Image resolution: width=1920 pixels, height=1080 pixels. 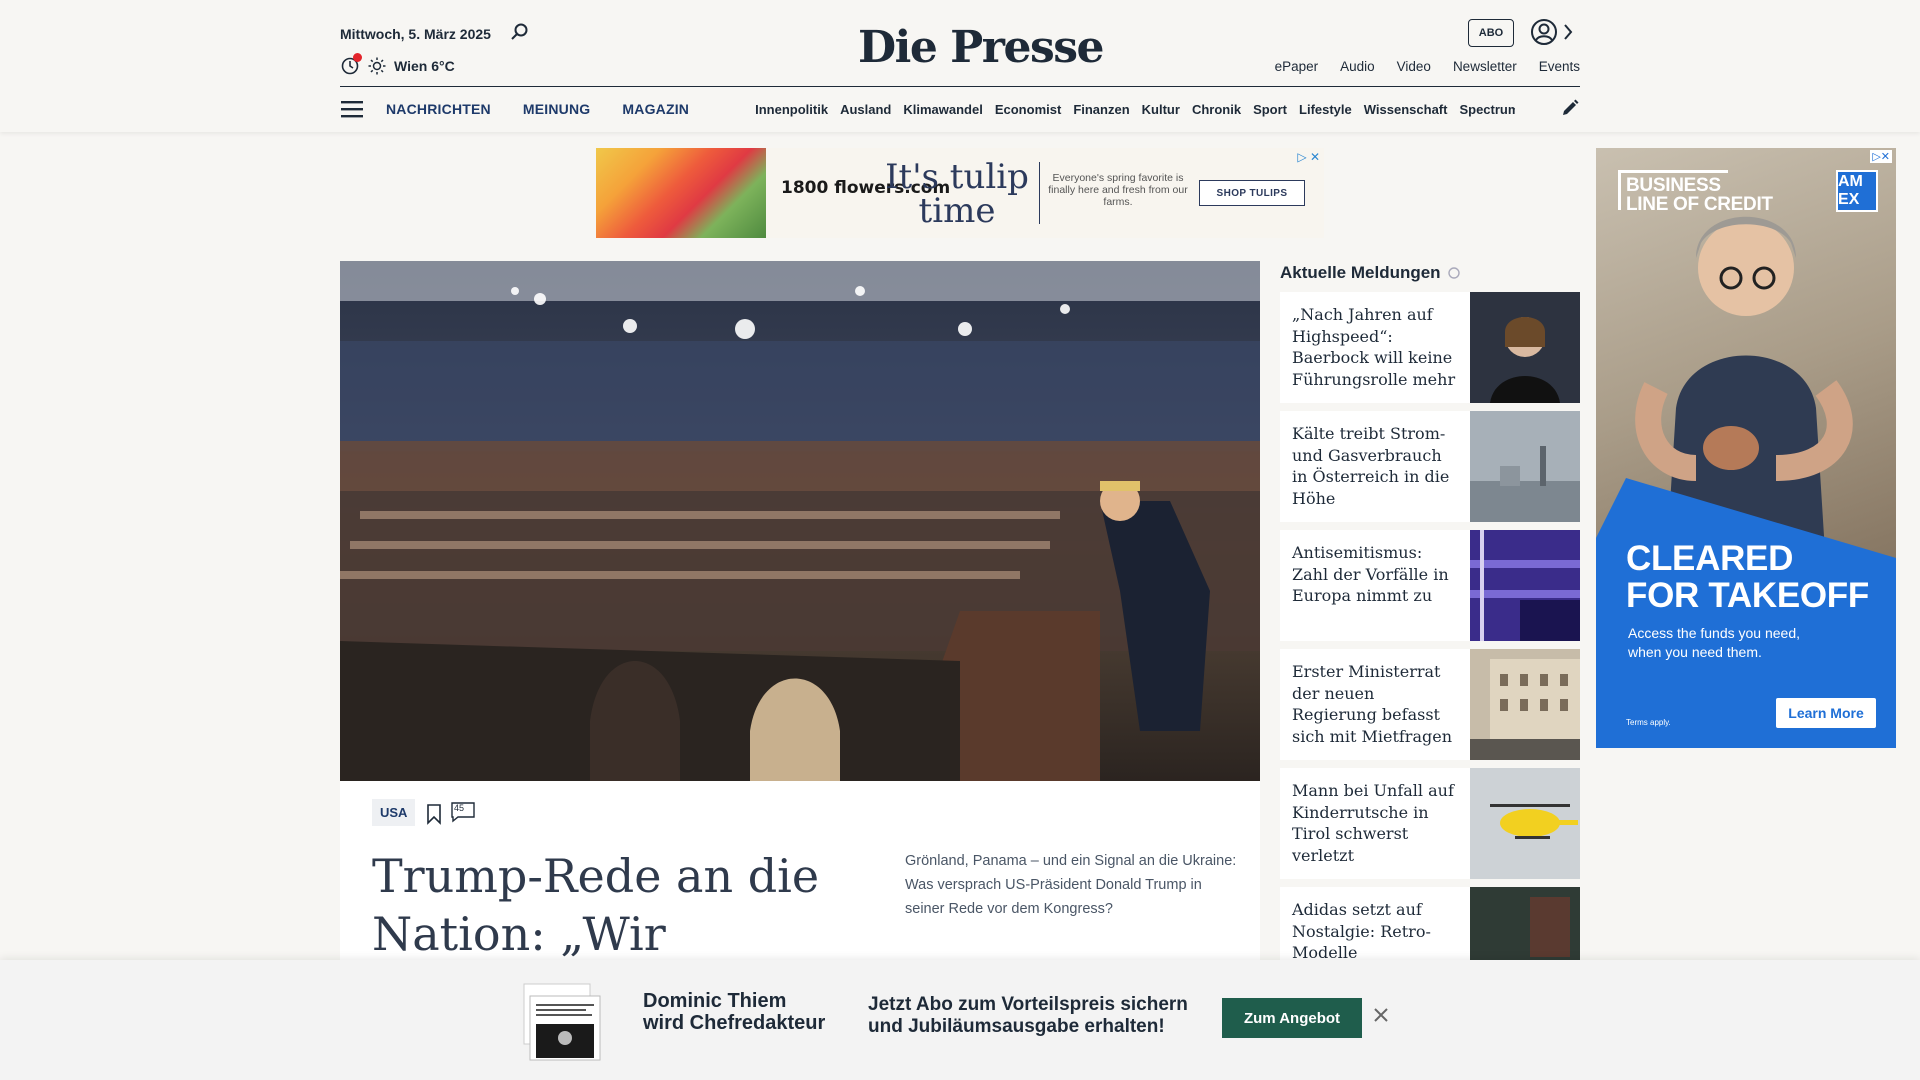 I want to click on ad-learn-more-button: Learn More, so click(x=1826, y=713).